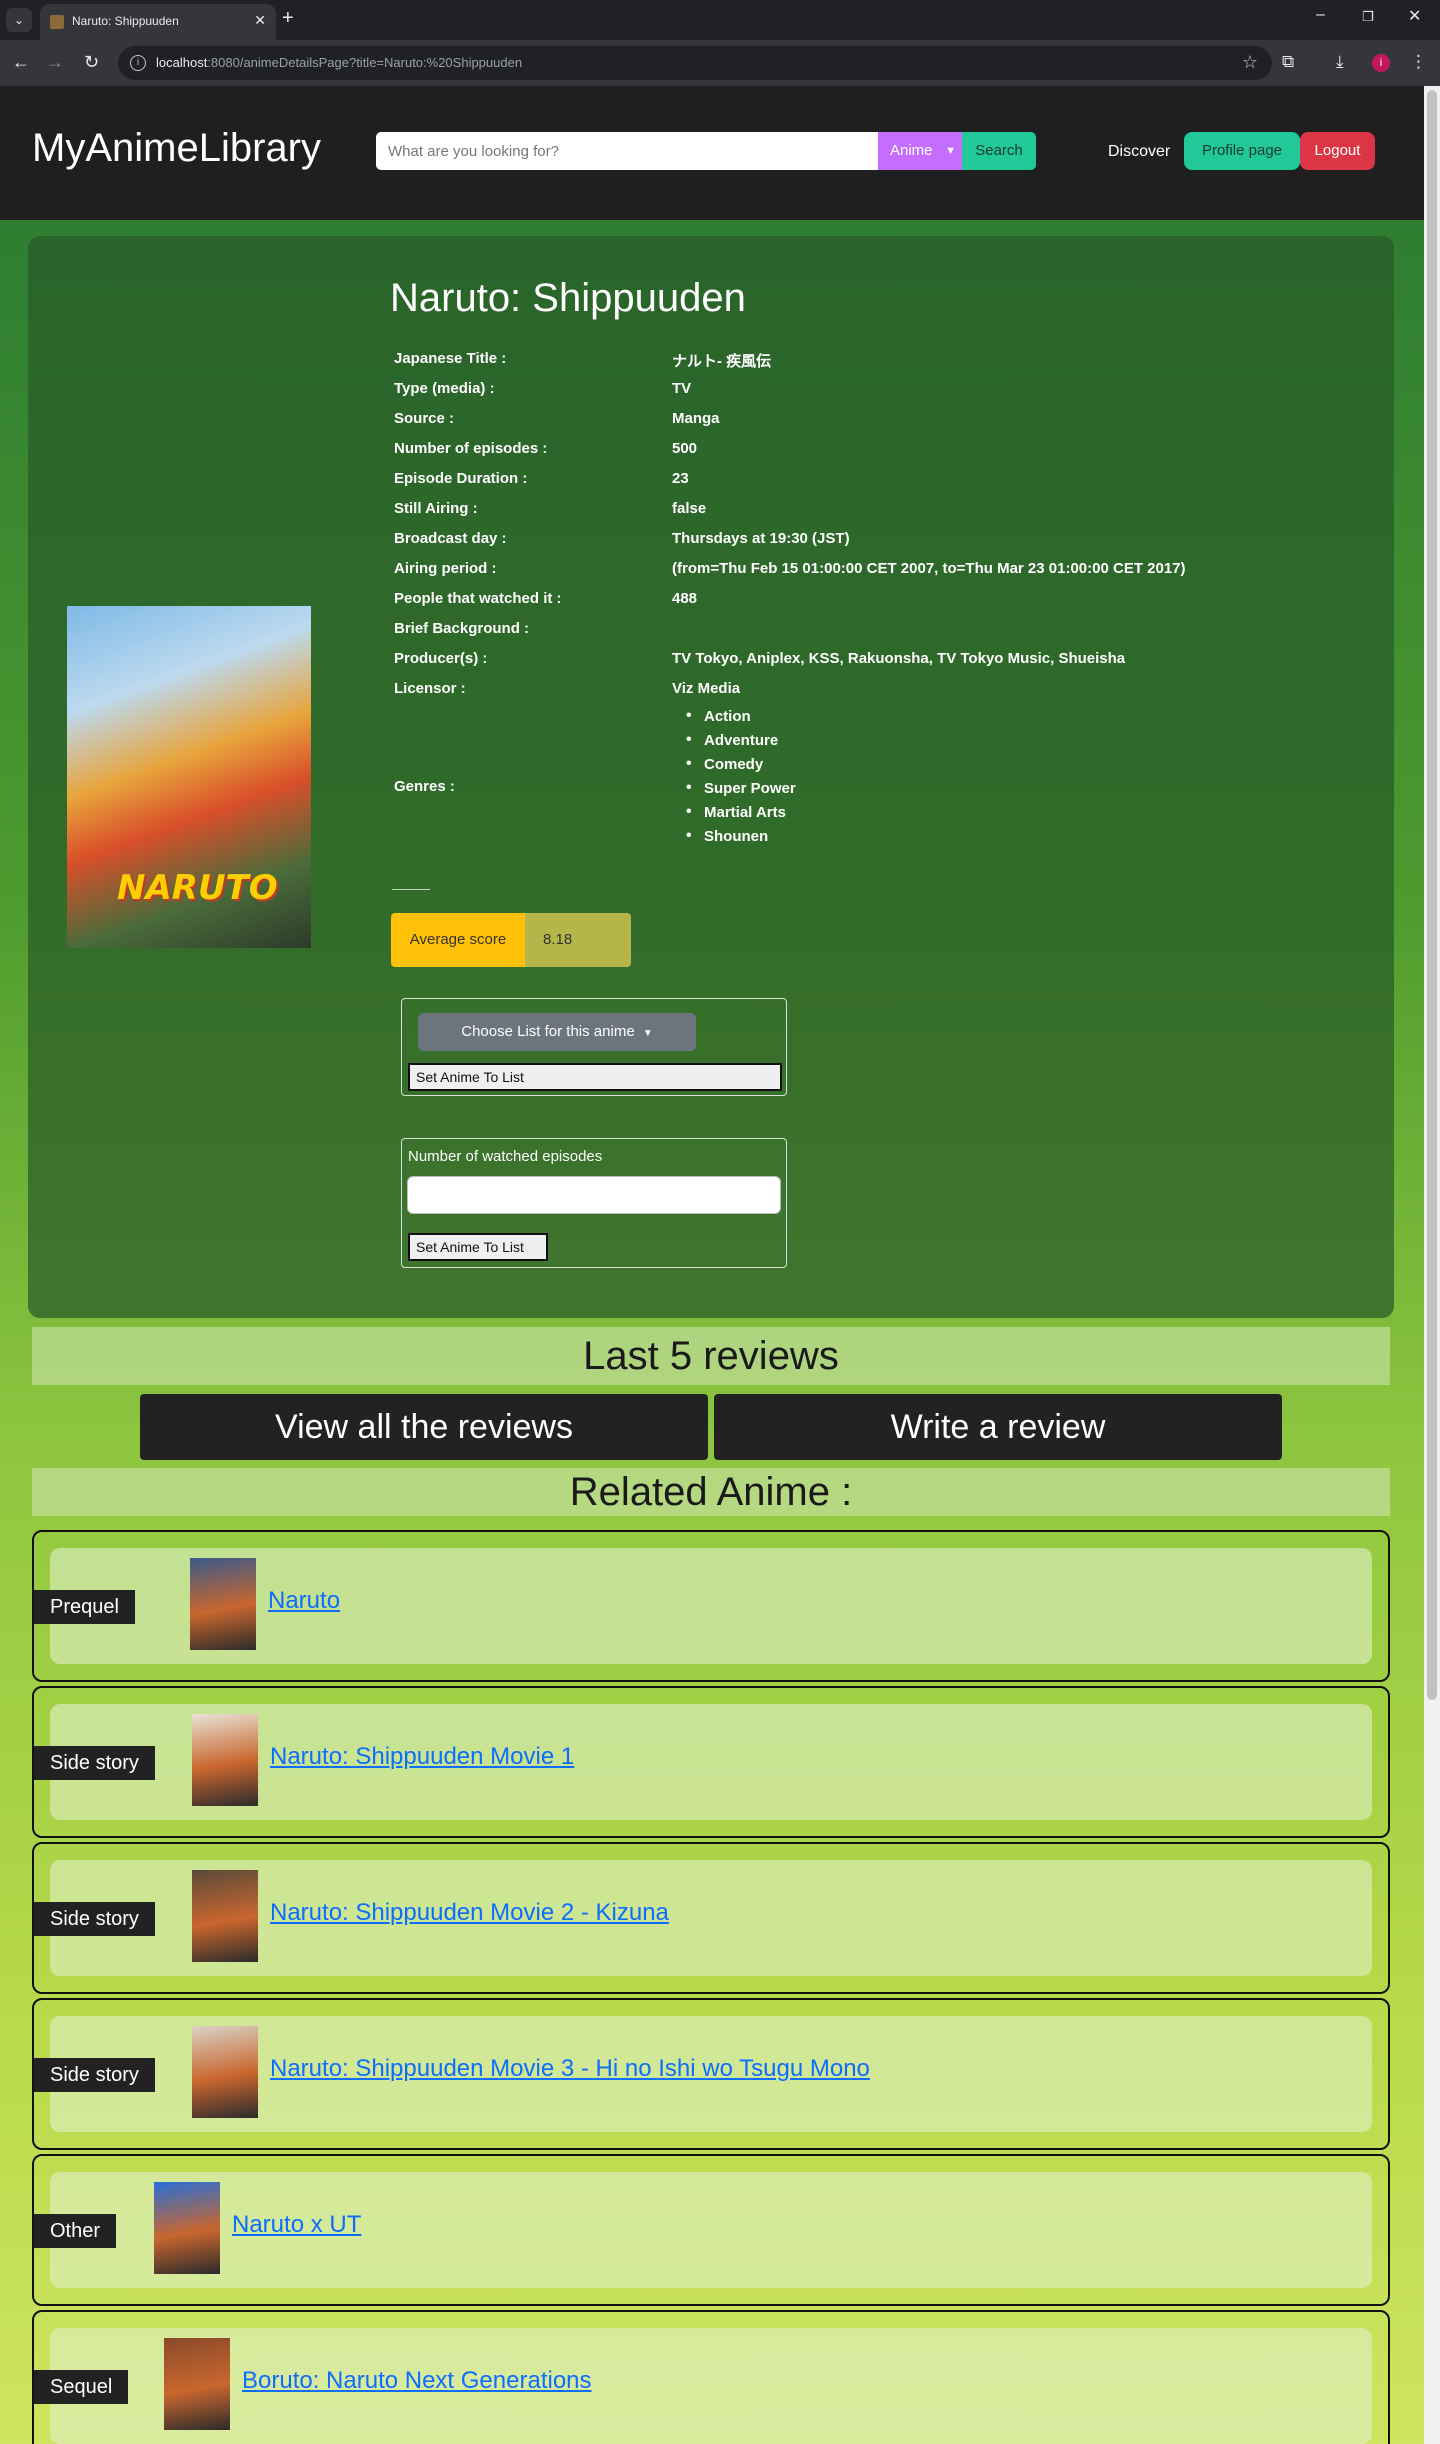  I want to click on close-tab-icon: ✕, so click(260, 20).